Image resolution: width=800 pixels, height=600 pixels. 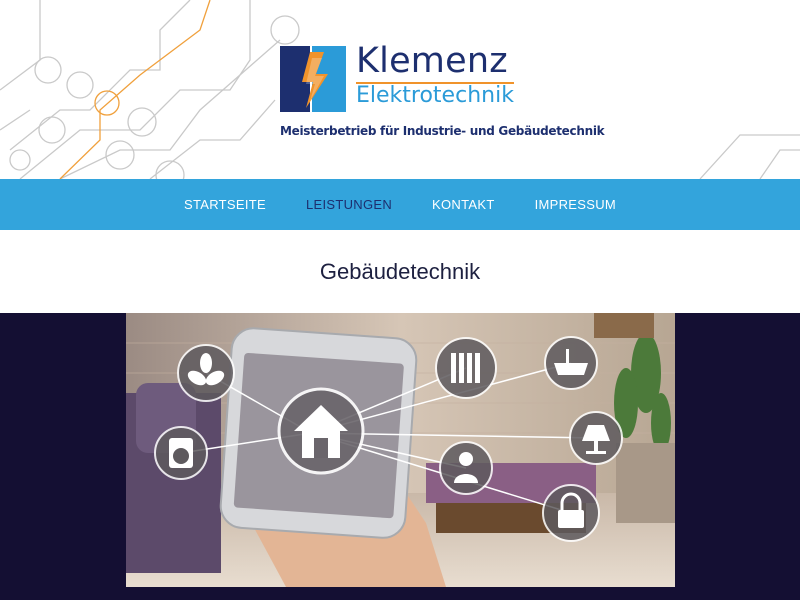 I want to click on bathtub-icon, so click(x=571, y=363).